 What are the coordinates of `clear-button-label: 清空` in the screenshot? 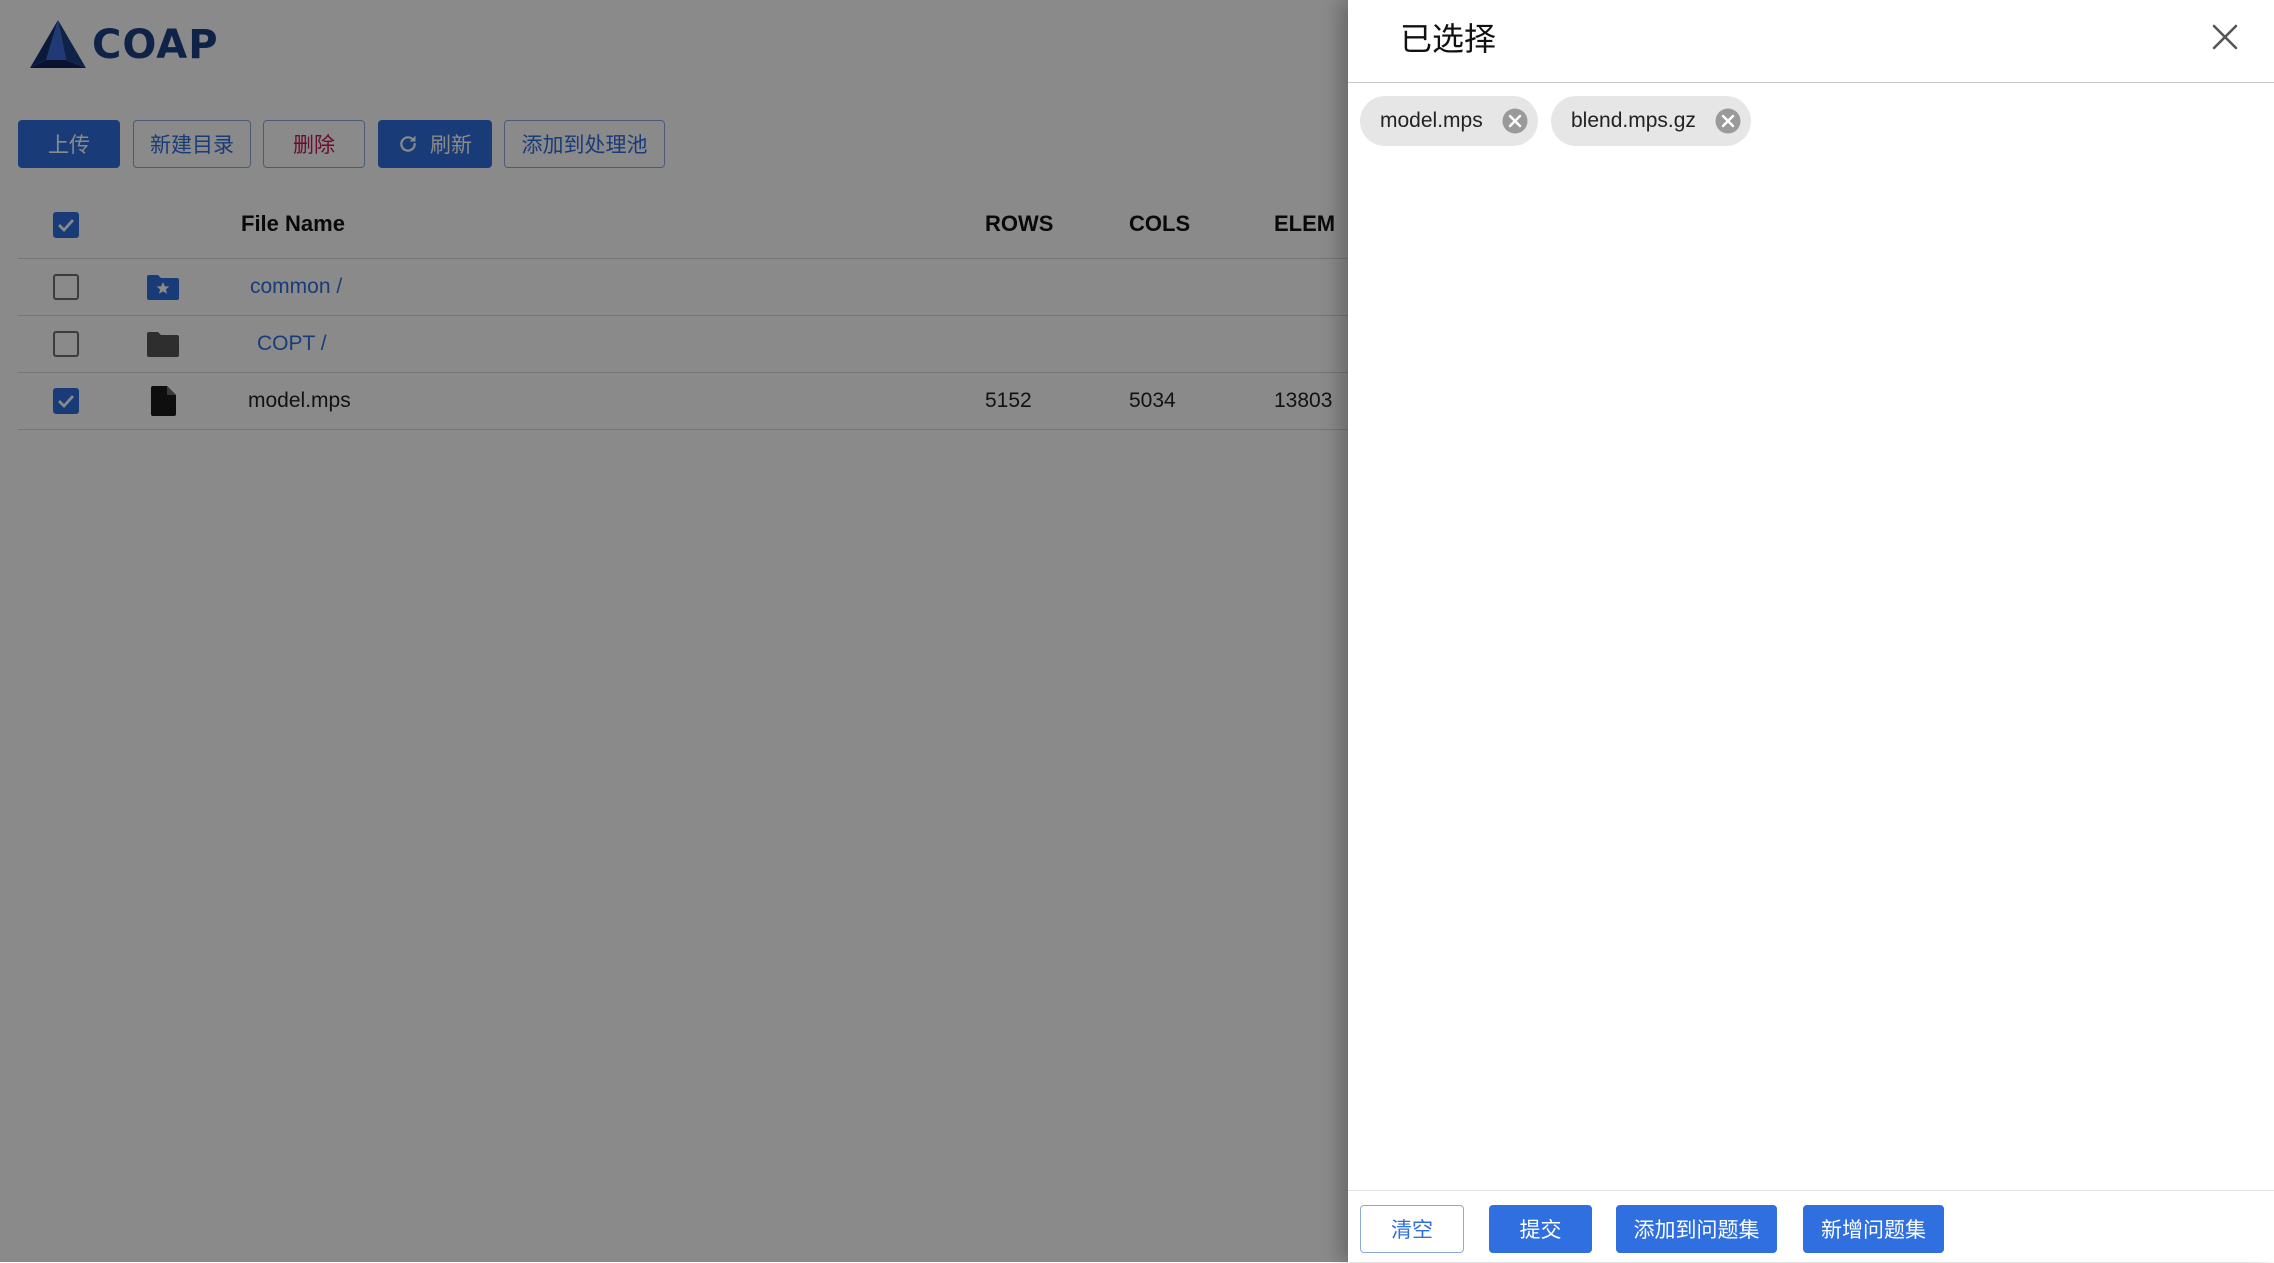 It's located at (1412, 1230).